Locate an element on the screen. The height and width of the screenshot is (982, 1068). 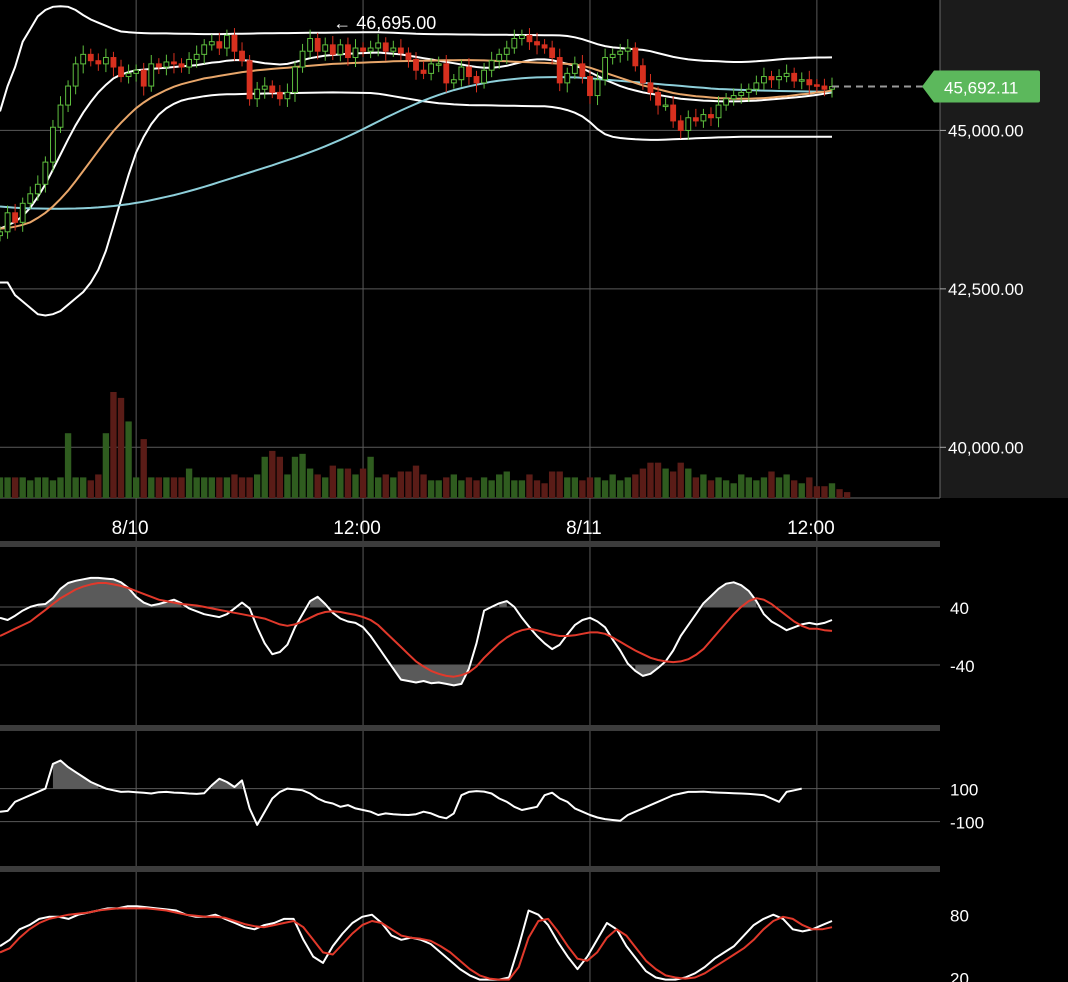
x-tick-label: 12:00 is located at coordinates (811, 528).